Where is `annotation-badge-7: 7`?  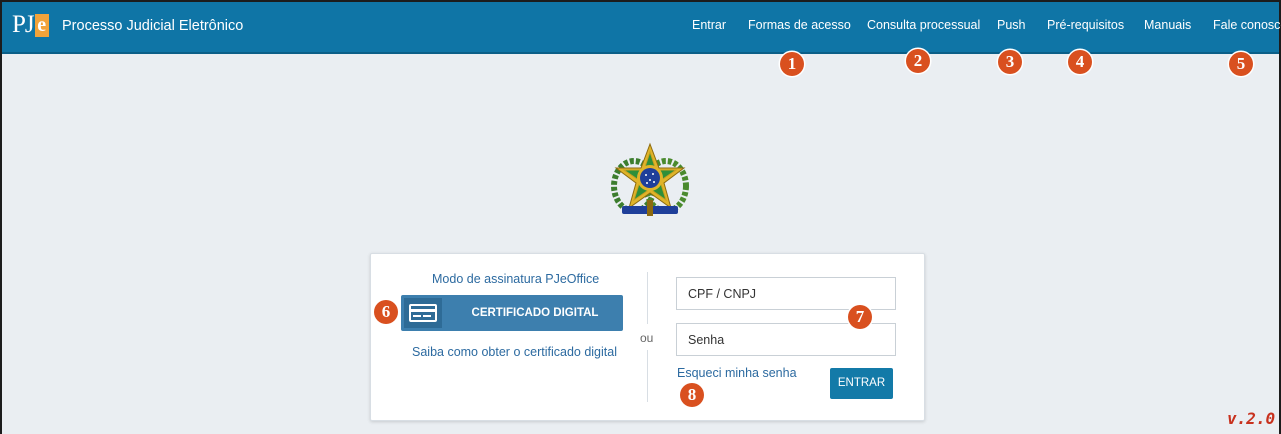
annotation-badge-7: 7 is located at coordinates (860, 317).